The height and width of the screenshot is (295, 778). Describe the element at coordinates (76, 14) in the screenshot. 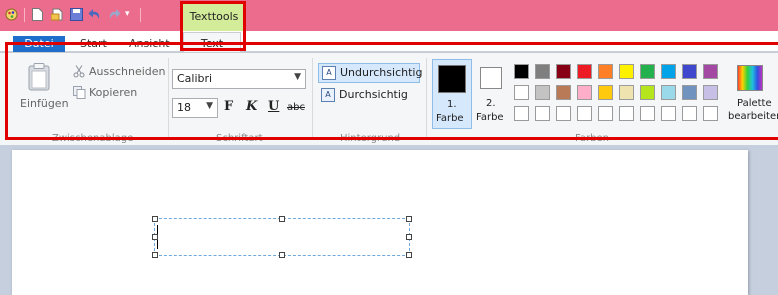

I see `save-icon` at that location.